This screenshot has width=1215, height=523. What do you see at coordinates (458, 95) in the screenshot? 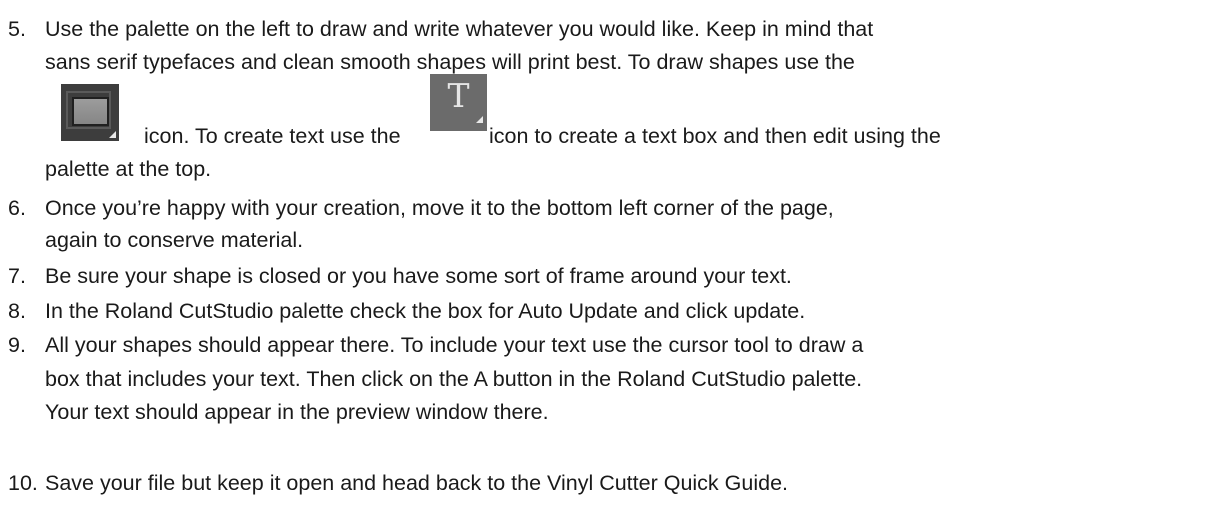
I see `text-tool-glyph: T` at bounding box center [458, 95].